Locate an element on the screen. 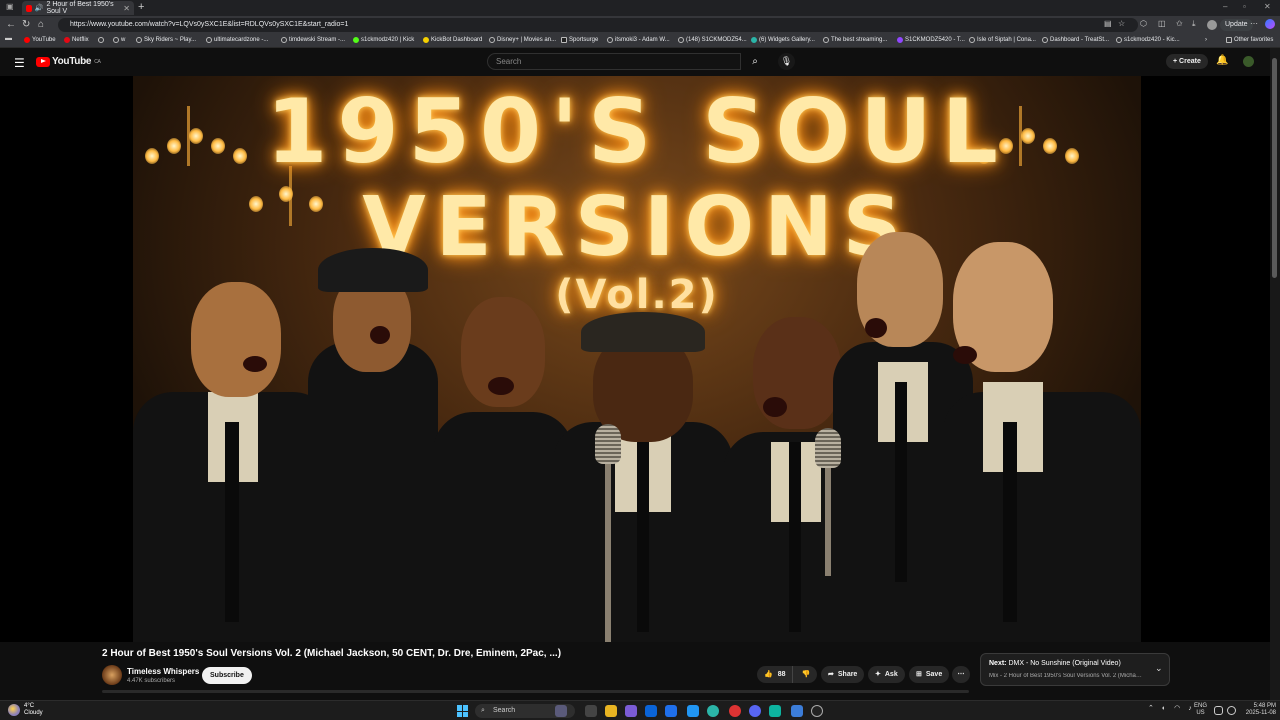 This screenshot has width=1280, height=720. copilot-icon is located at coordinates (1270, 24).